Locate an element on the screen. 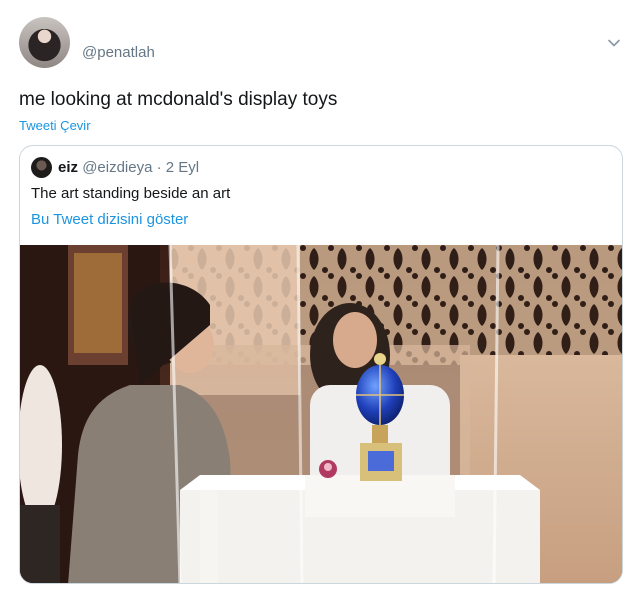 The image size is (635, 593). user-handle: @penatlah is located at coordinates (118, 52).